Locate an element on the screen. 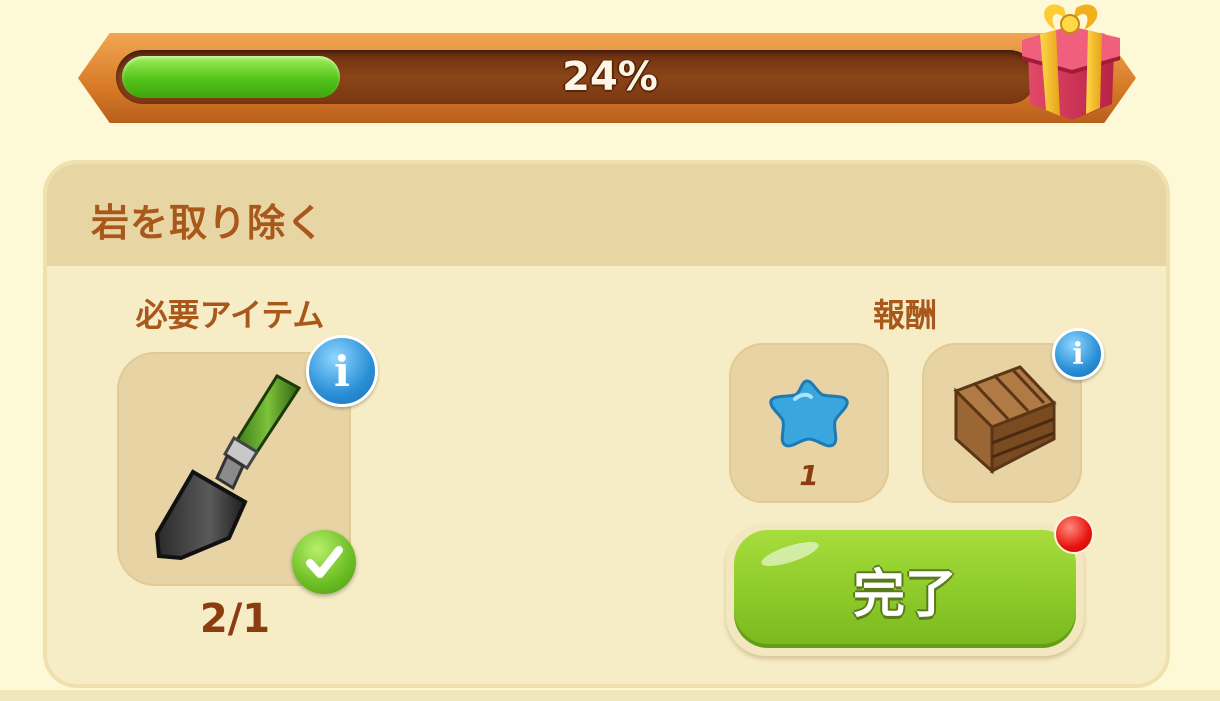  complete-button-face: 完了 is located at coordinates (905, 589).